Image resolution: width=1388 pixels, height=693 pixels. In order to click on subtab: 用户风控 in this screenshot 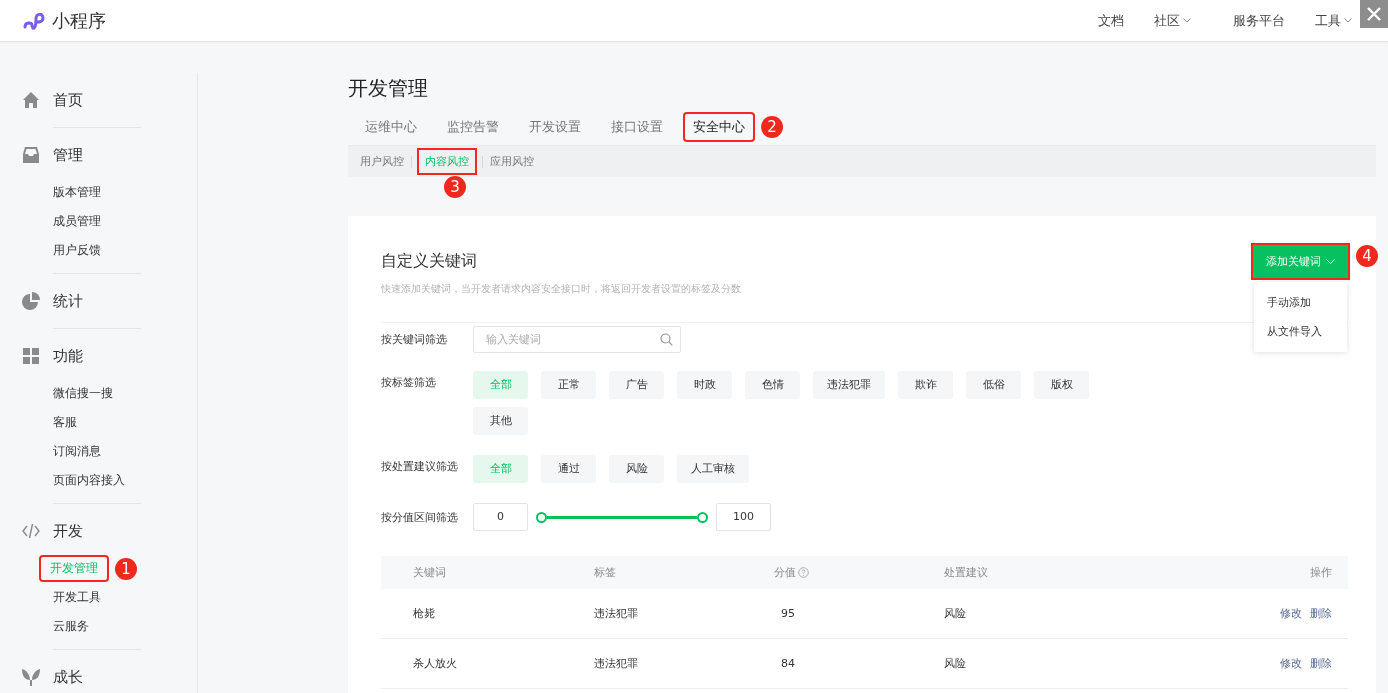, I will do `click(382, 161)`.